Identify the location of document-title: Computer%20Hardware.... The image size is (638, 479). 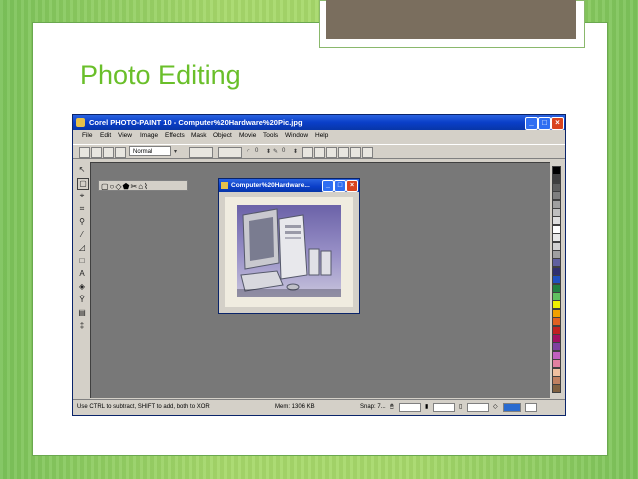
(270, 185).